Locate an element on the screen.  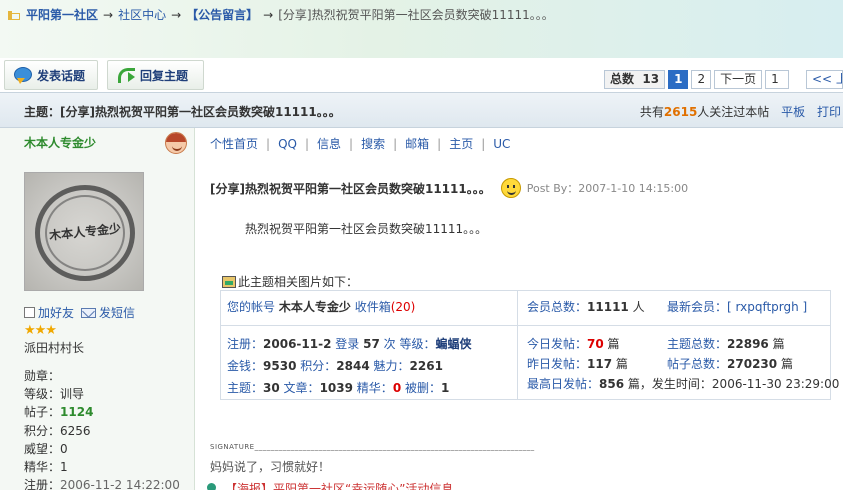
essence-value: 0 is located at coordinates (397, 388).